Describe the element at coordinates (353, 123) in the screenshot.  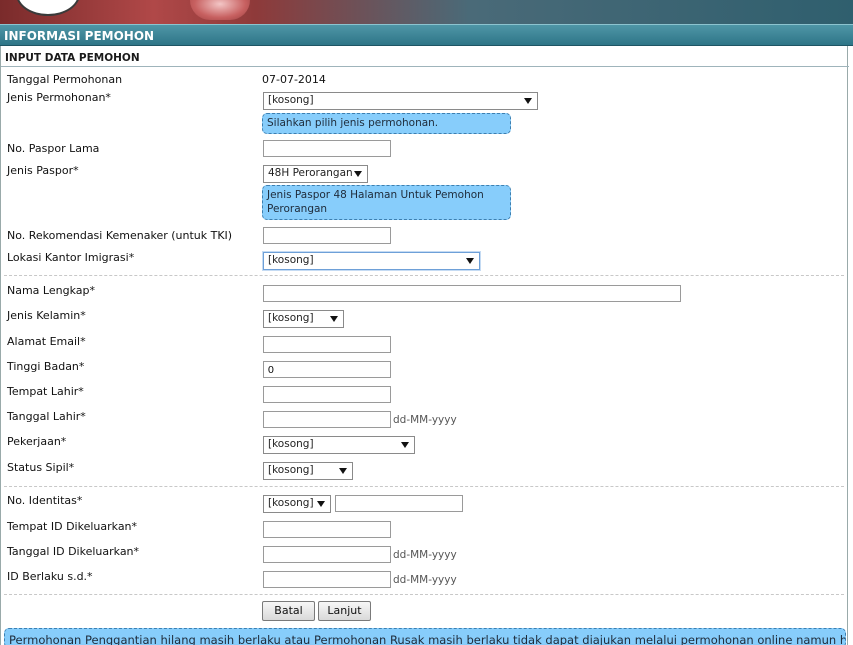
I see `info-text: Silahkan pilih jenis permohonan.` at that location.